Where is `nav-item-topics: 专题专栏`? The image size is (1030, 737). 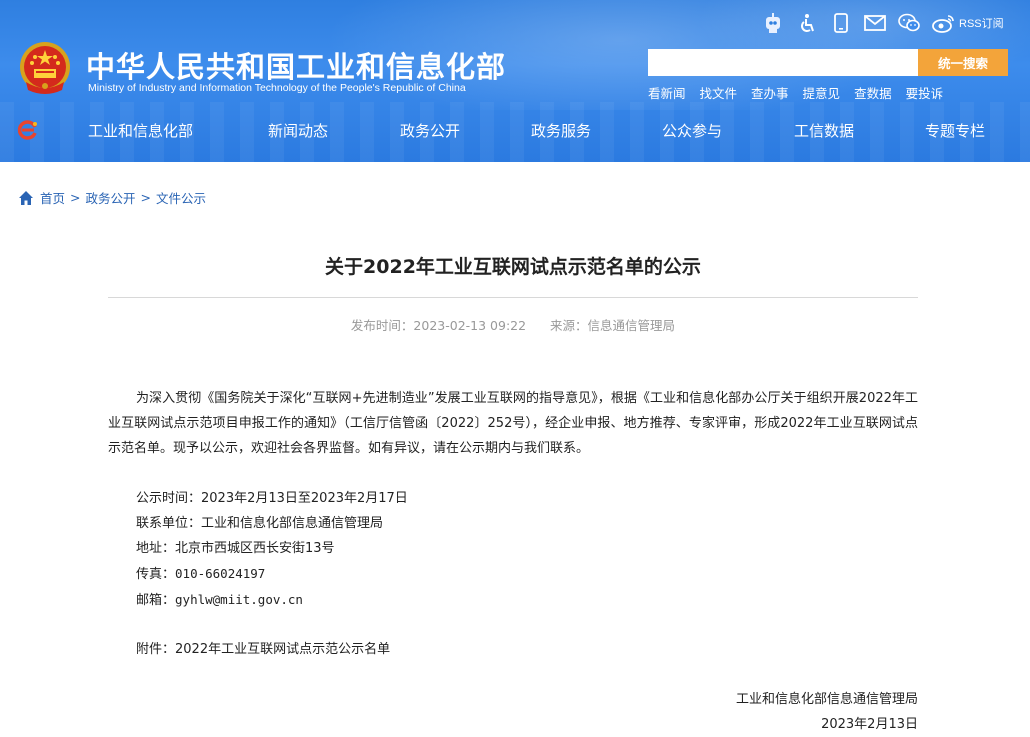
nav-item-topics: 专题专栏 is located at coordinates (955, 130).